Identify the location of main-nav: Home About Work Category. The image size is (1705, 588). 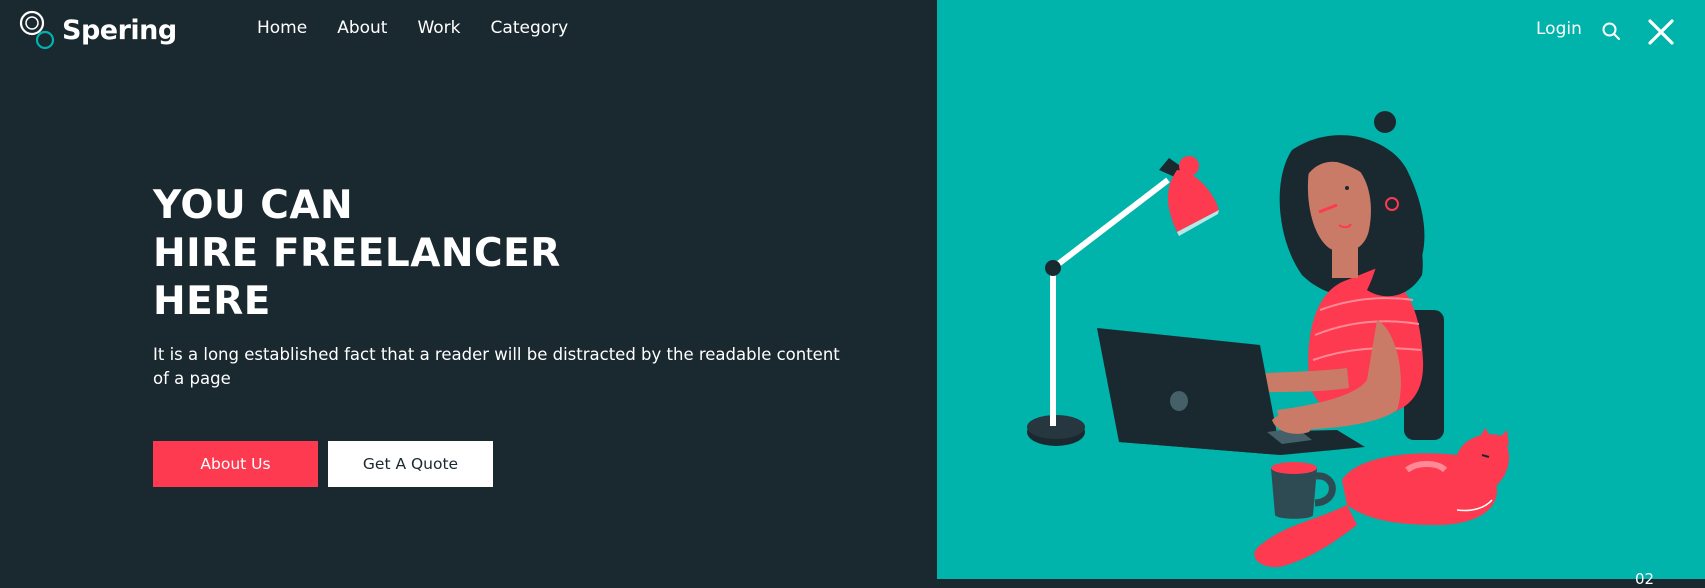
(427, 28).